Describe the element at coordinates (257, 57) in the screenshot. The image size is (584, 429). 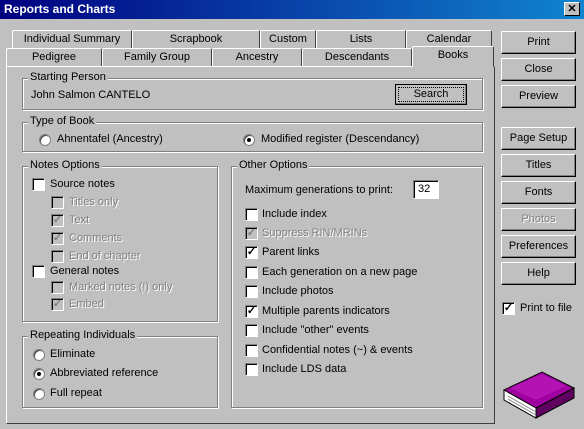
I see `tab-ancestry: Ancestry` at that location.